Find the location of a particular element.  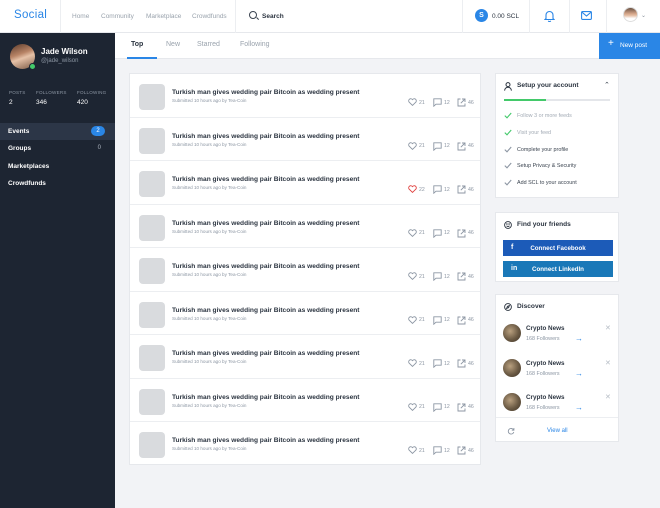

connect-facebook-button: f Connect Facebook is located at coordinates (558, 248).